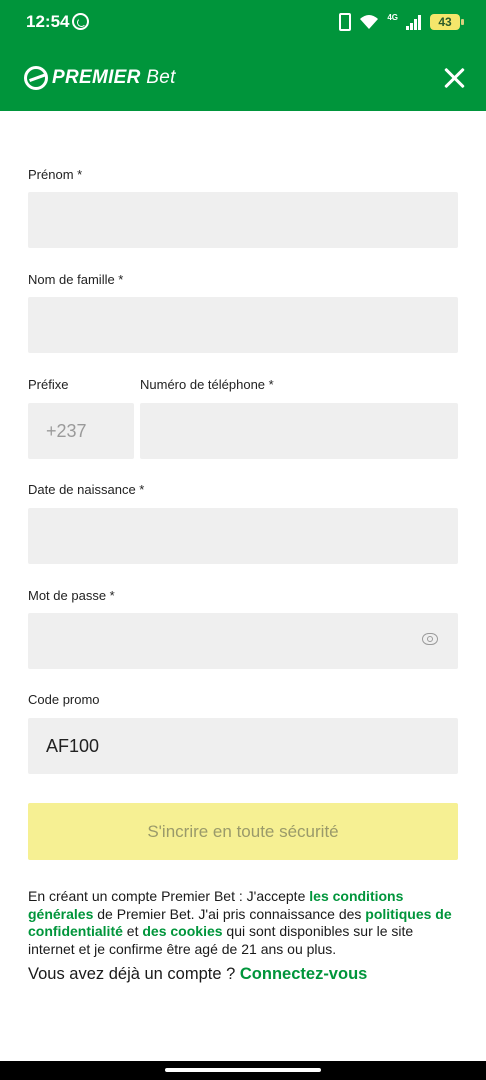  What do you see at coordinates (207, 384) in the screenshot?
I see `phone-label: Numéro de téléphone *` at bounding box center [207, 384].